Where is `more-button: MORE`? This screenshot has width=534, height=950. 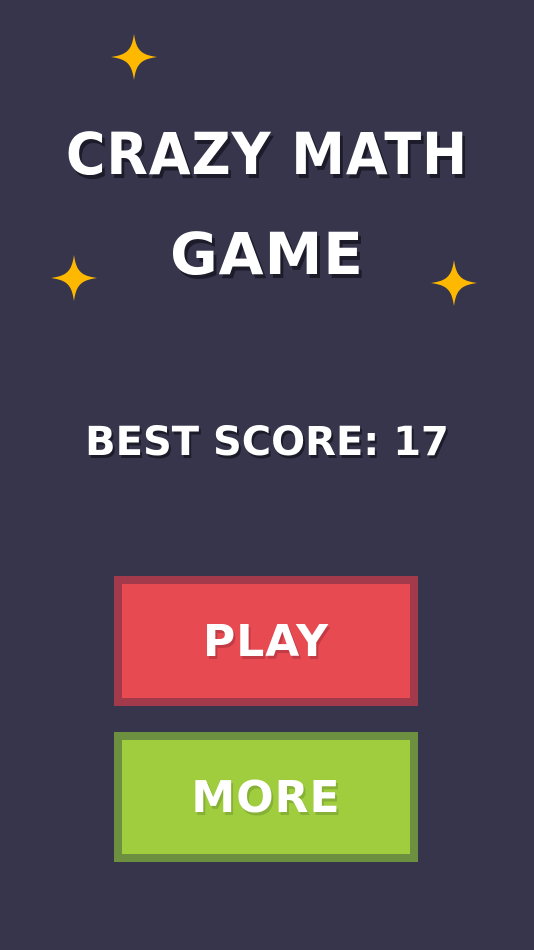 more-button: MORE is located at coordinates (266, 797).